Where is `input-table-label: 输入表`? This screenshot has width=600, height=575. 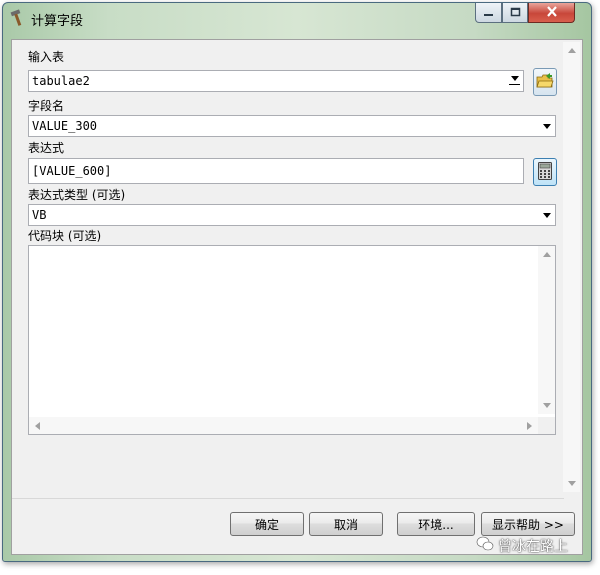 input-table-label: 输入表 is located at coordinates (46, 57).